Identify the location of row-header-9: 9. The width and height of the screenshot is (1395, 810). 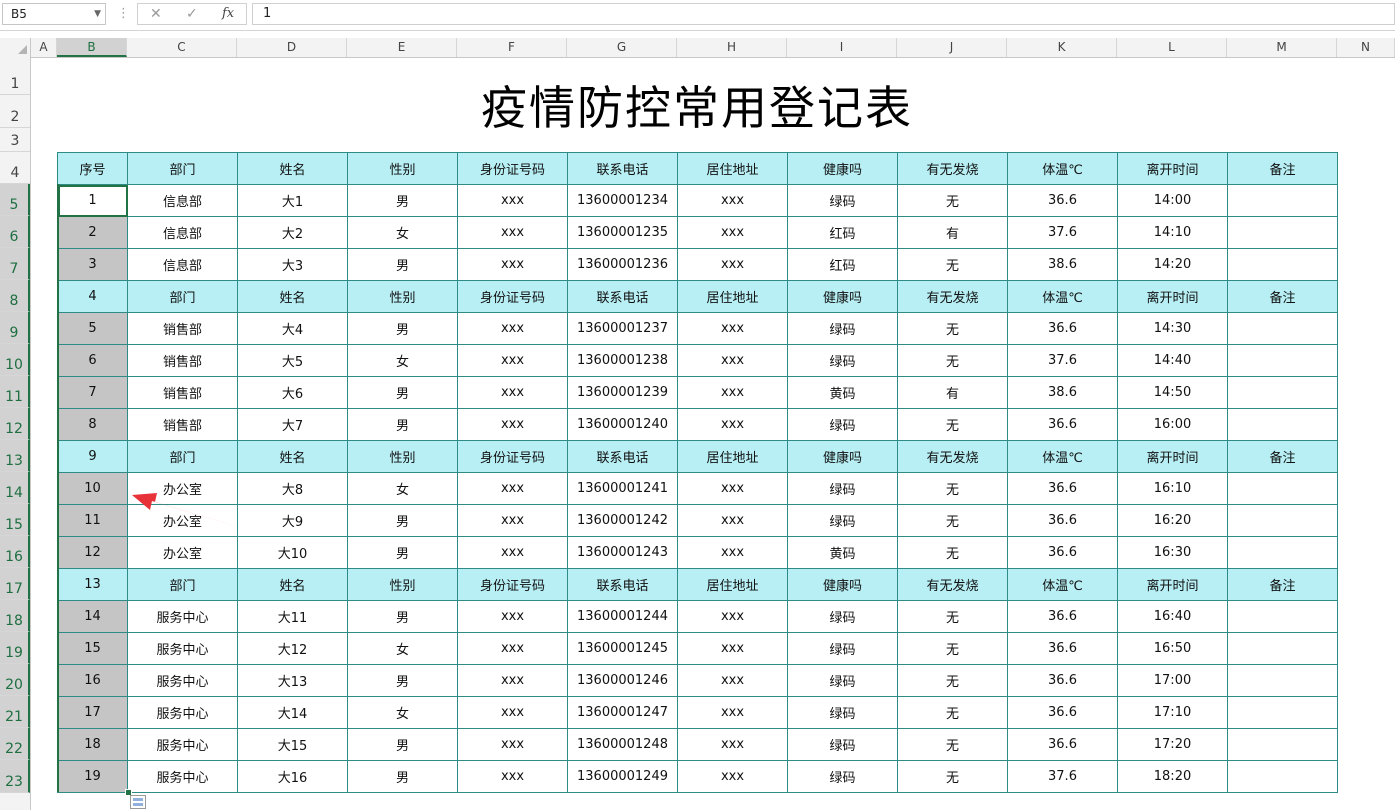
(15, 328).